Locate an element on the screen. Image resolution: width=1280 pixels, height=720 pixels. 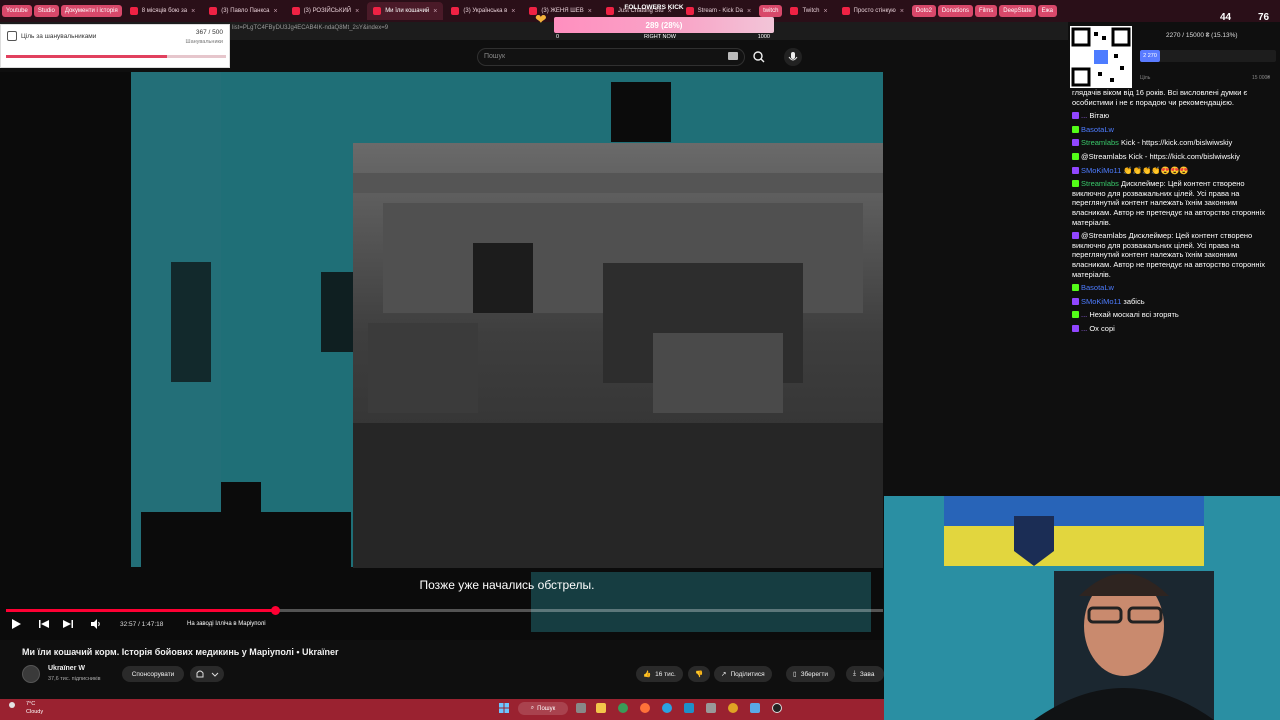
firefox-icon is located at coordinates (645, 708).